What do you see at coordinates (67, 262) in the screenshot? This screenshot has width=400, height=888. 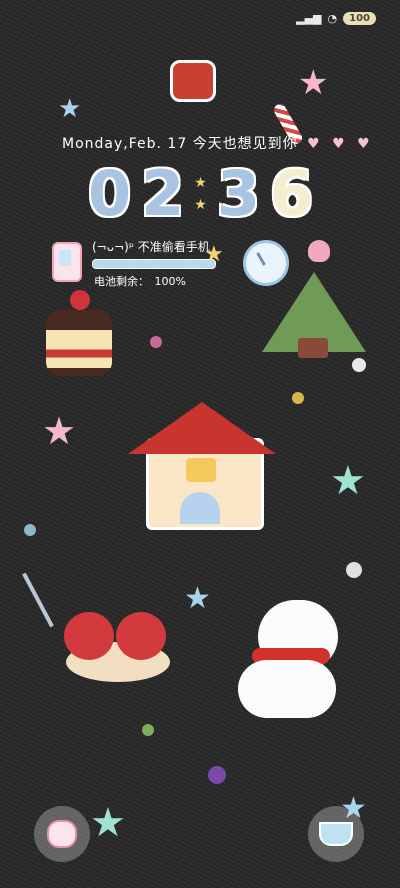 I see `phone-icon` at bounding box center [67, 262].